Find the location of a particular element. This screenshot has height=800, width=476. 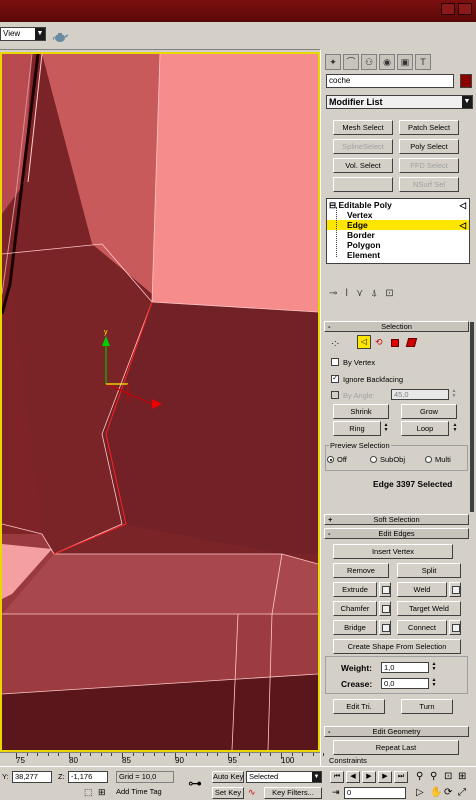

connect-settings-button is located at coordinates (455, 627).